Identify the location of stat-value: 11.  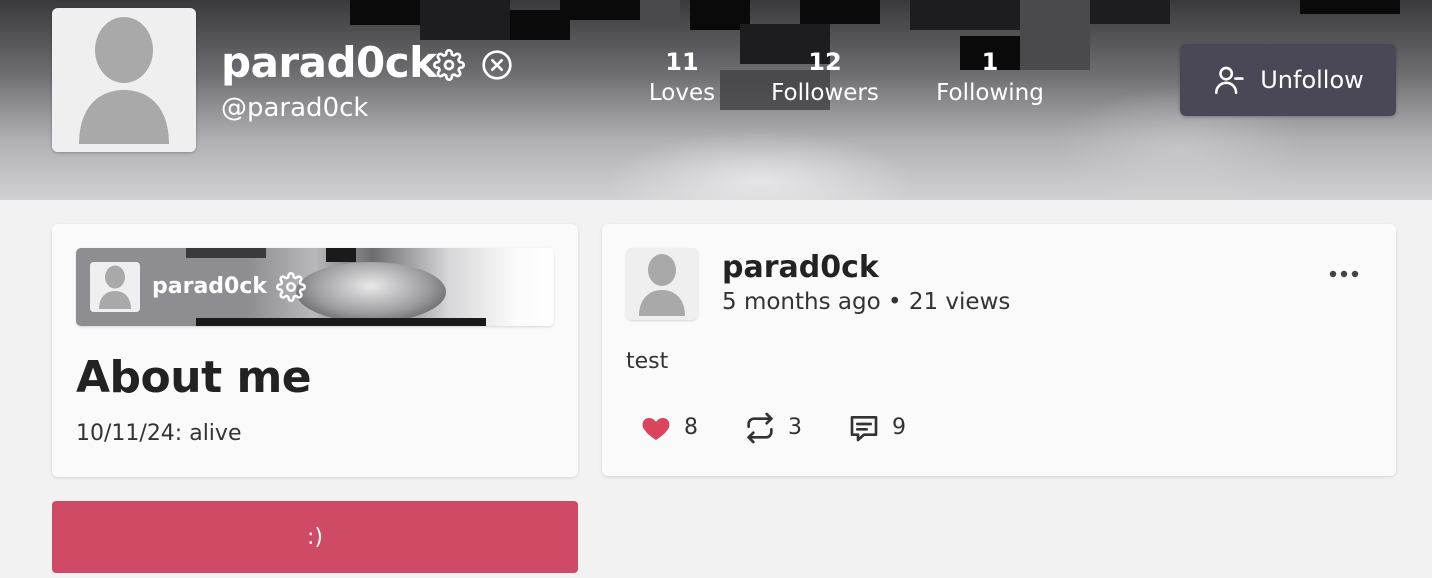
(682, 62).